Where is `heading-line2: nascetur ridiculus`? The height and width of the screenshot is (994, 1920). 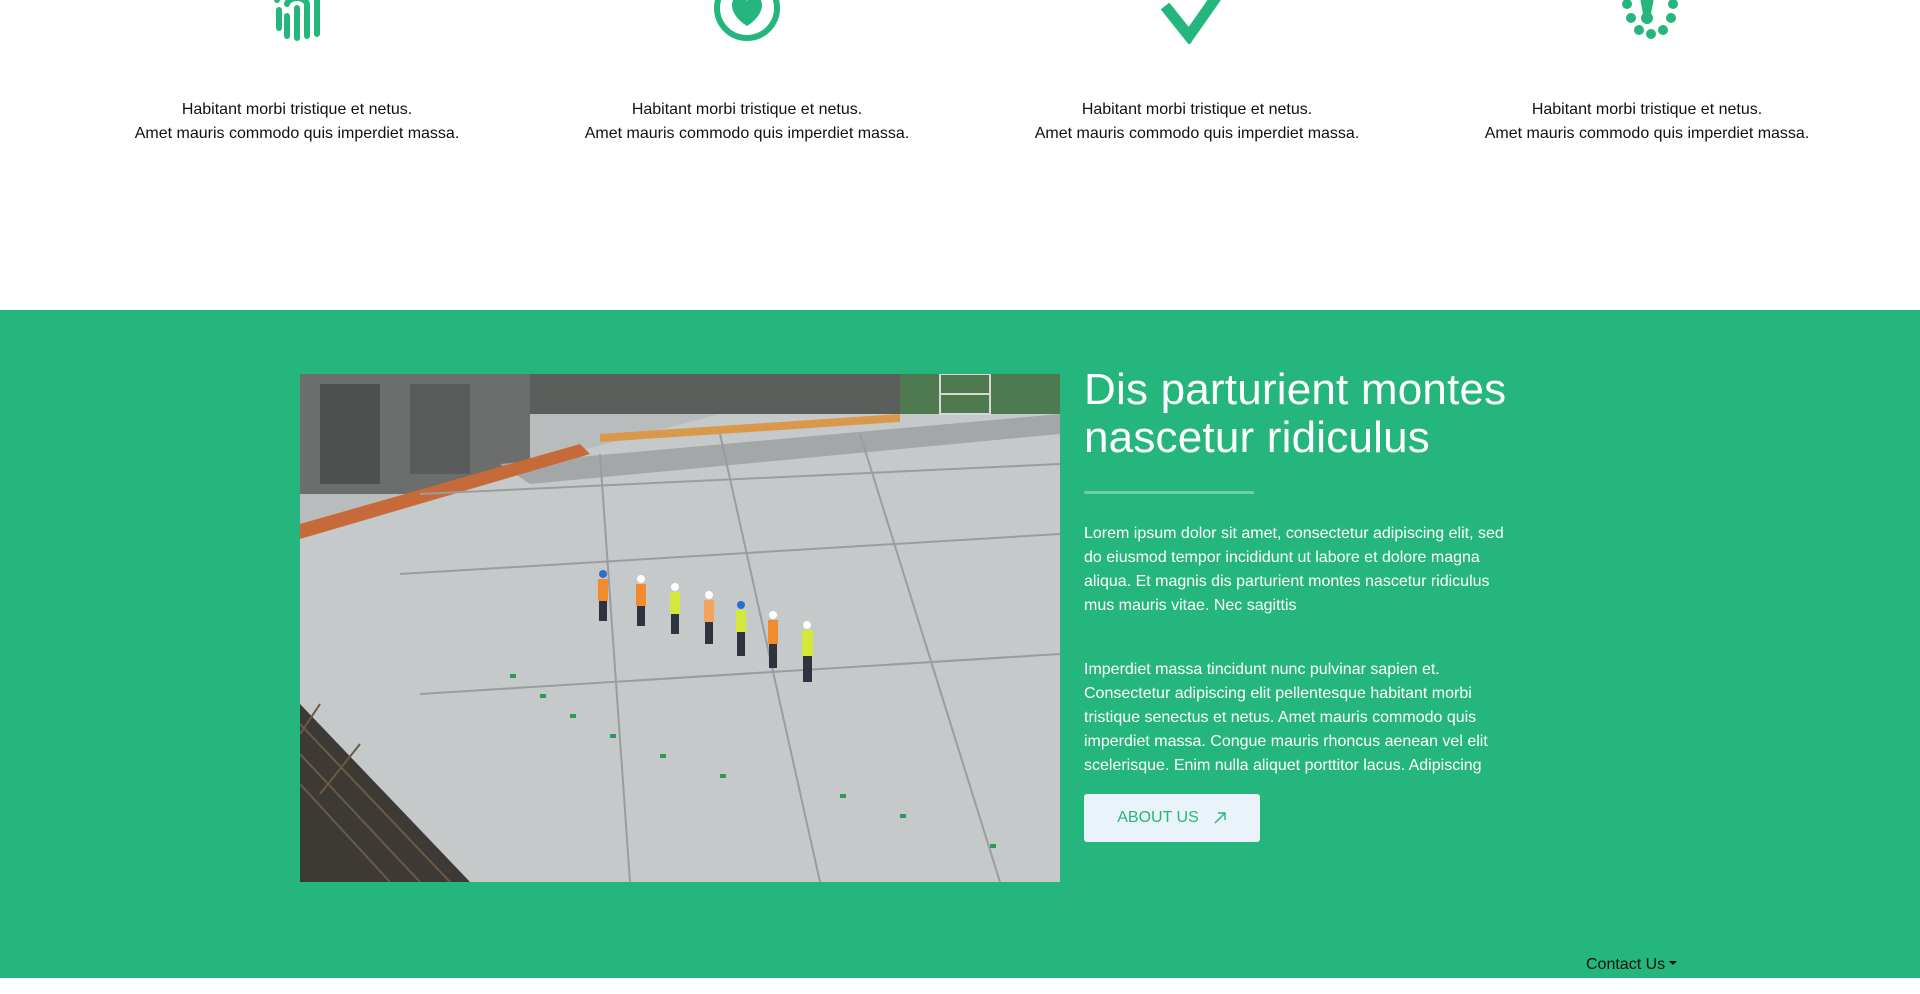
heading-line2: nascetur ridiculus is located at coordinates (1257, 437).